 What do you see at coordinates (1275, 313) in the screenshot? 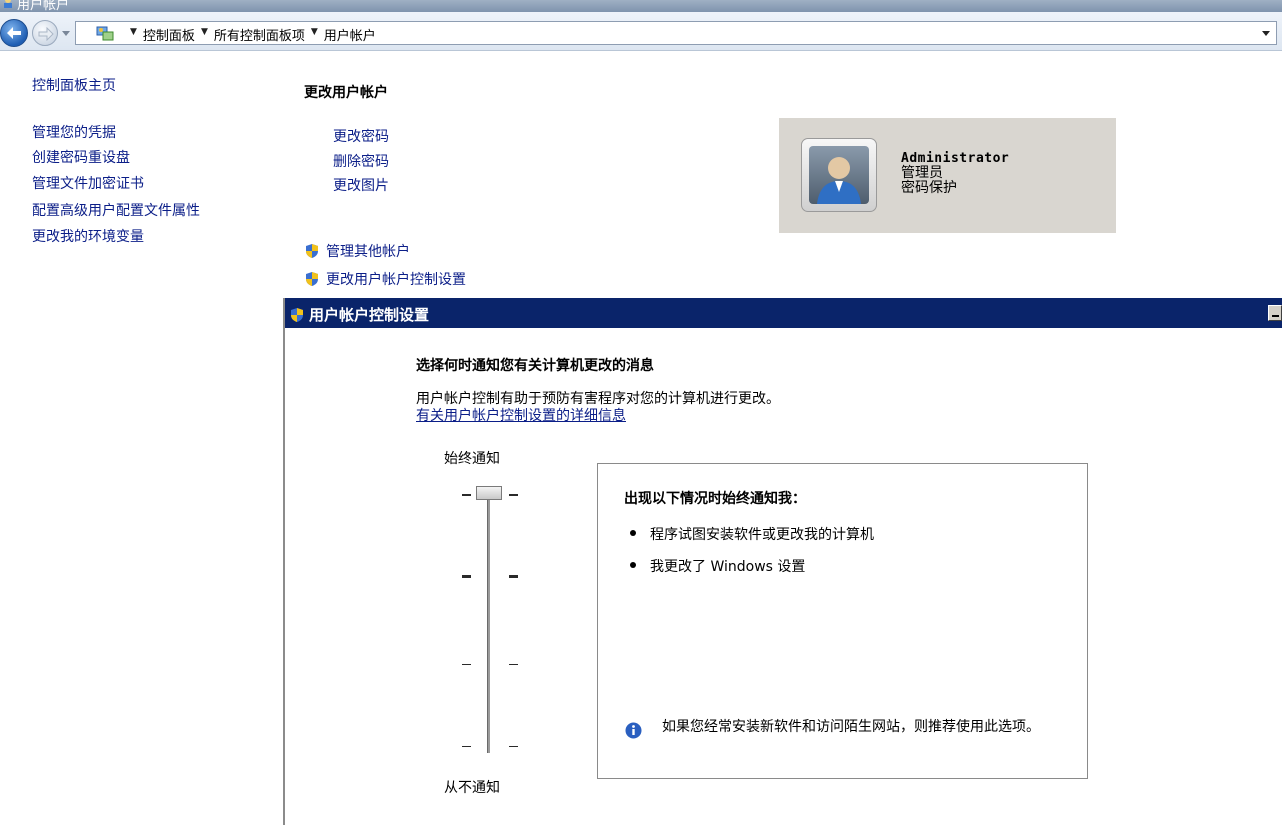
I see `minimize-button` at bounding box center [1275, 313].